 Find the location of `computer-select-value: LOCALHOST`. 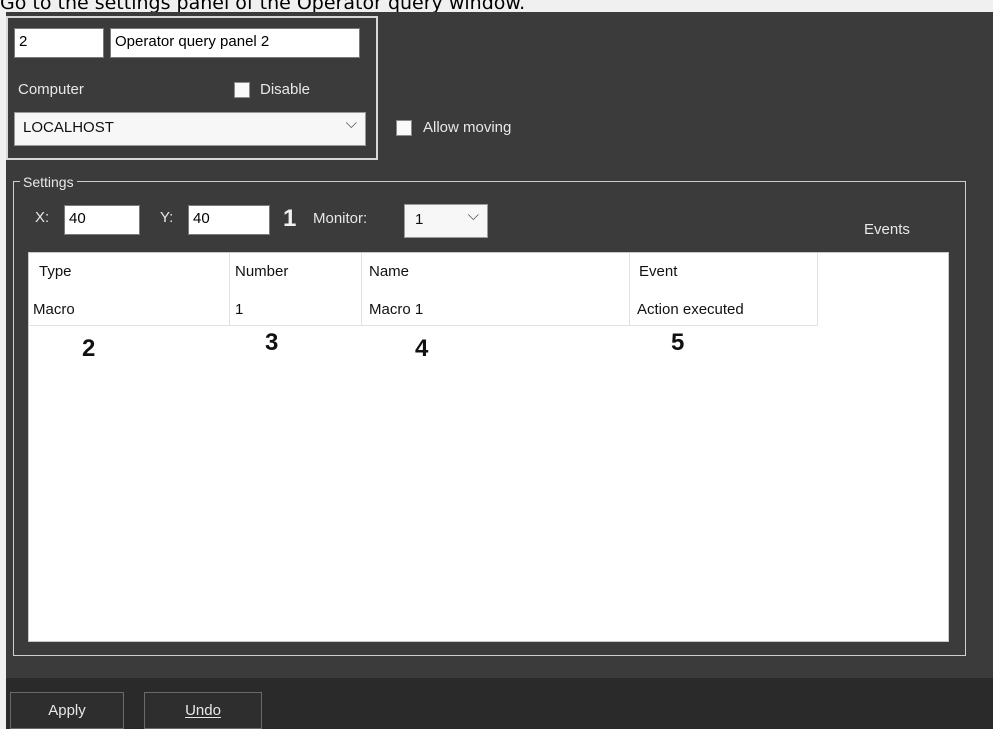

computer-select-value: LOCALHOST is located at coordinates (68, 127).